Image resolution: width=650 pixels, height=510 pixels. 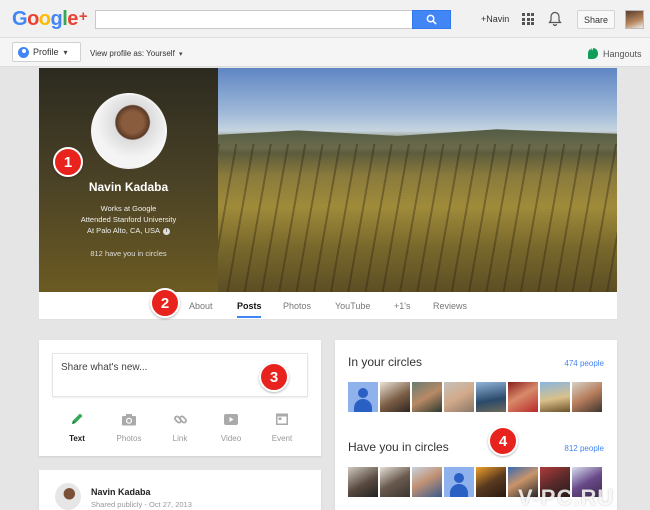 What do you see at coordinates (166, 231) in the screenshot?
I see `info-icon: i` at bounding box center [166, 231].